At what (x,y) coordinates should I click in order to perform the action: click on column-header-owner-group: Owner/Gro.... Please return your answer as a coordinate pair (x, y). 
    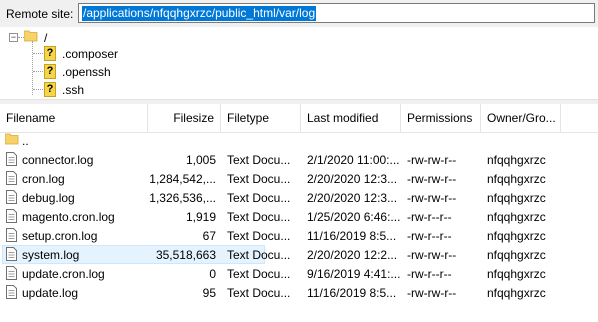
    Looking at the image, I should click on (521, 118).